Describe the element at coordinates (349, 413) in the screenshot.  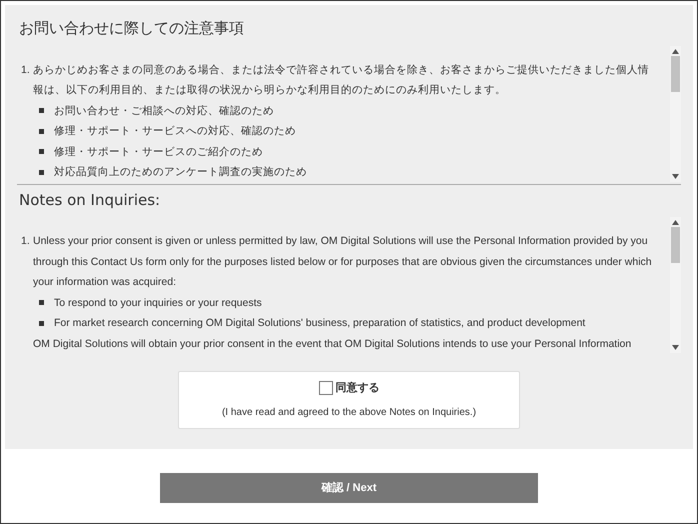
I see `consent-note: (I have read and agreed to the above Notes on Inquiries.)` at that location.